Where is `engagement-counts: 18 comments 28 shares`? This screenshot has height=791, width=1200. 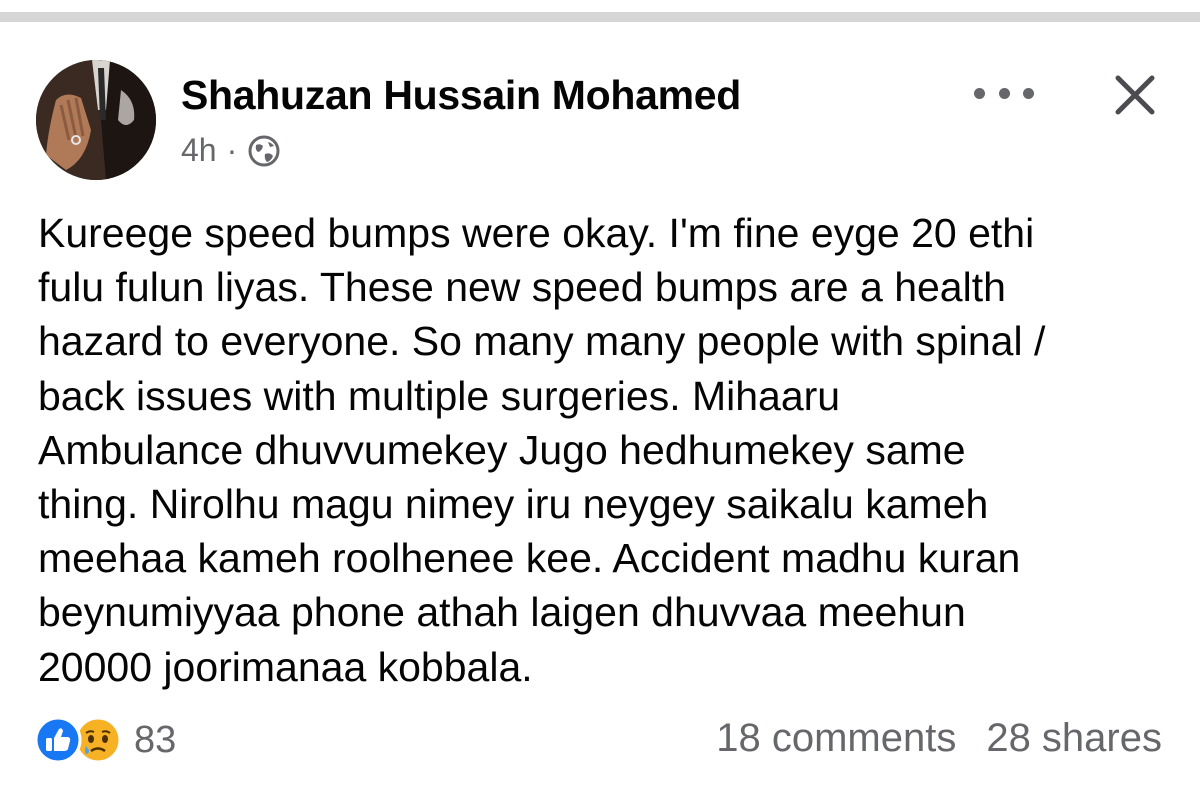 engagement-counts: 18 comments 28 shares is located at coordinates (939, 738).